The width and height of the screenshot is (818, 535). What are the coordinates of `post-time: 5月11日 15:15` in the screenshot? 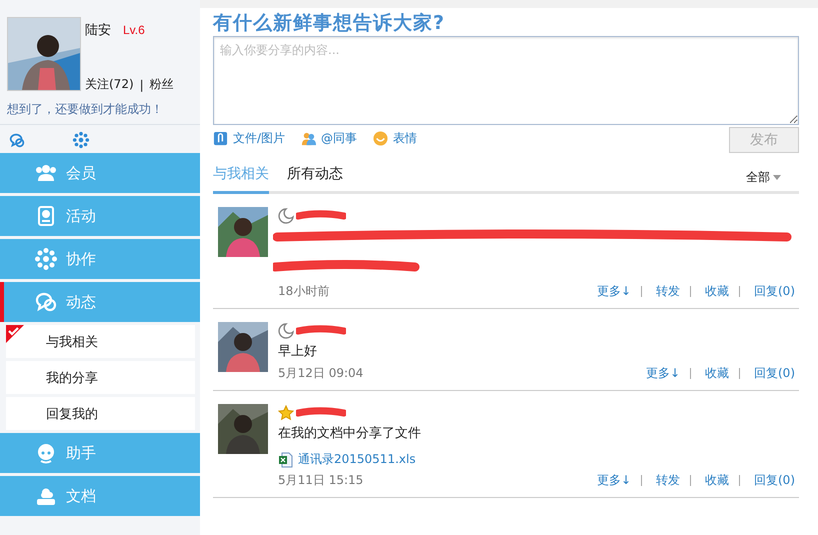 It's located at (321, 480).